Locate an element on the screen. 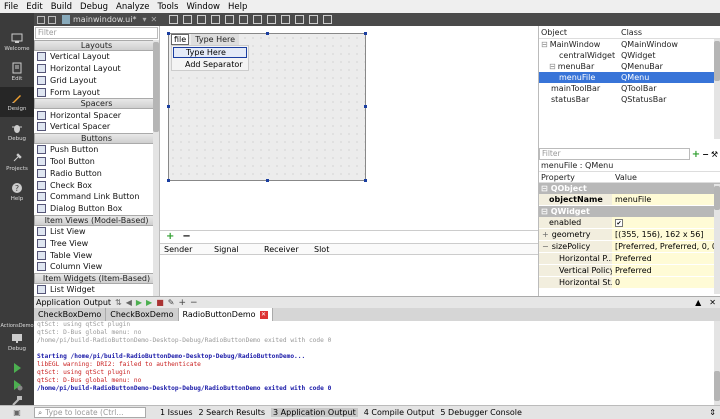 The image size is (720, 419). property-row: Horizontal St... 0 is located at coordinates (629, 283).